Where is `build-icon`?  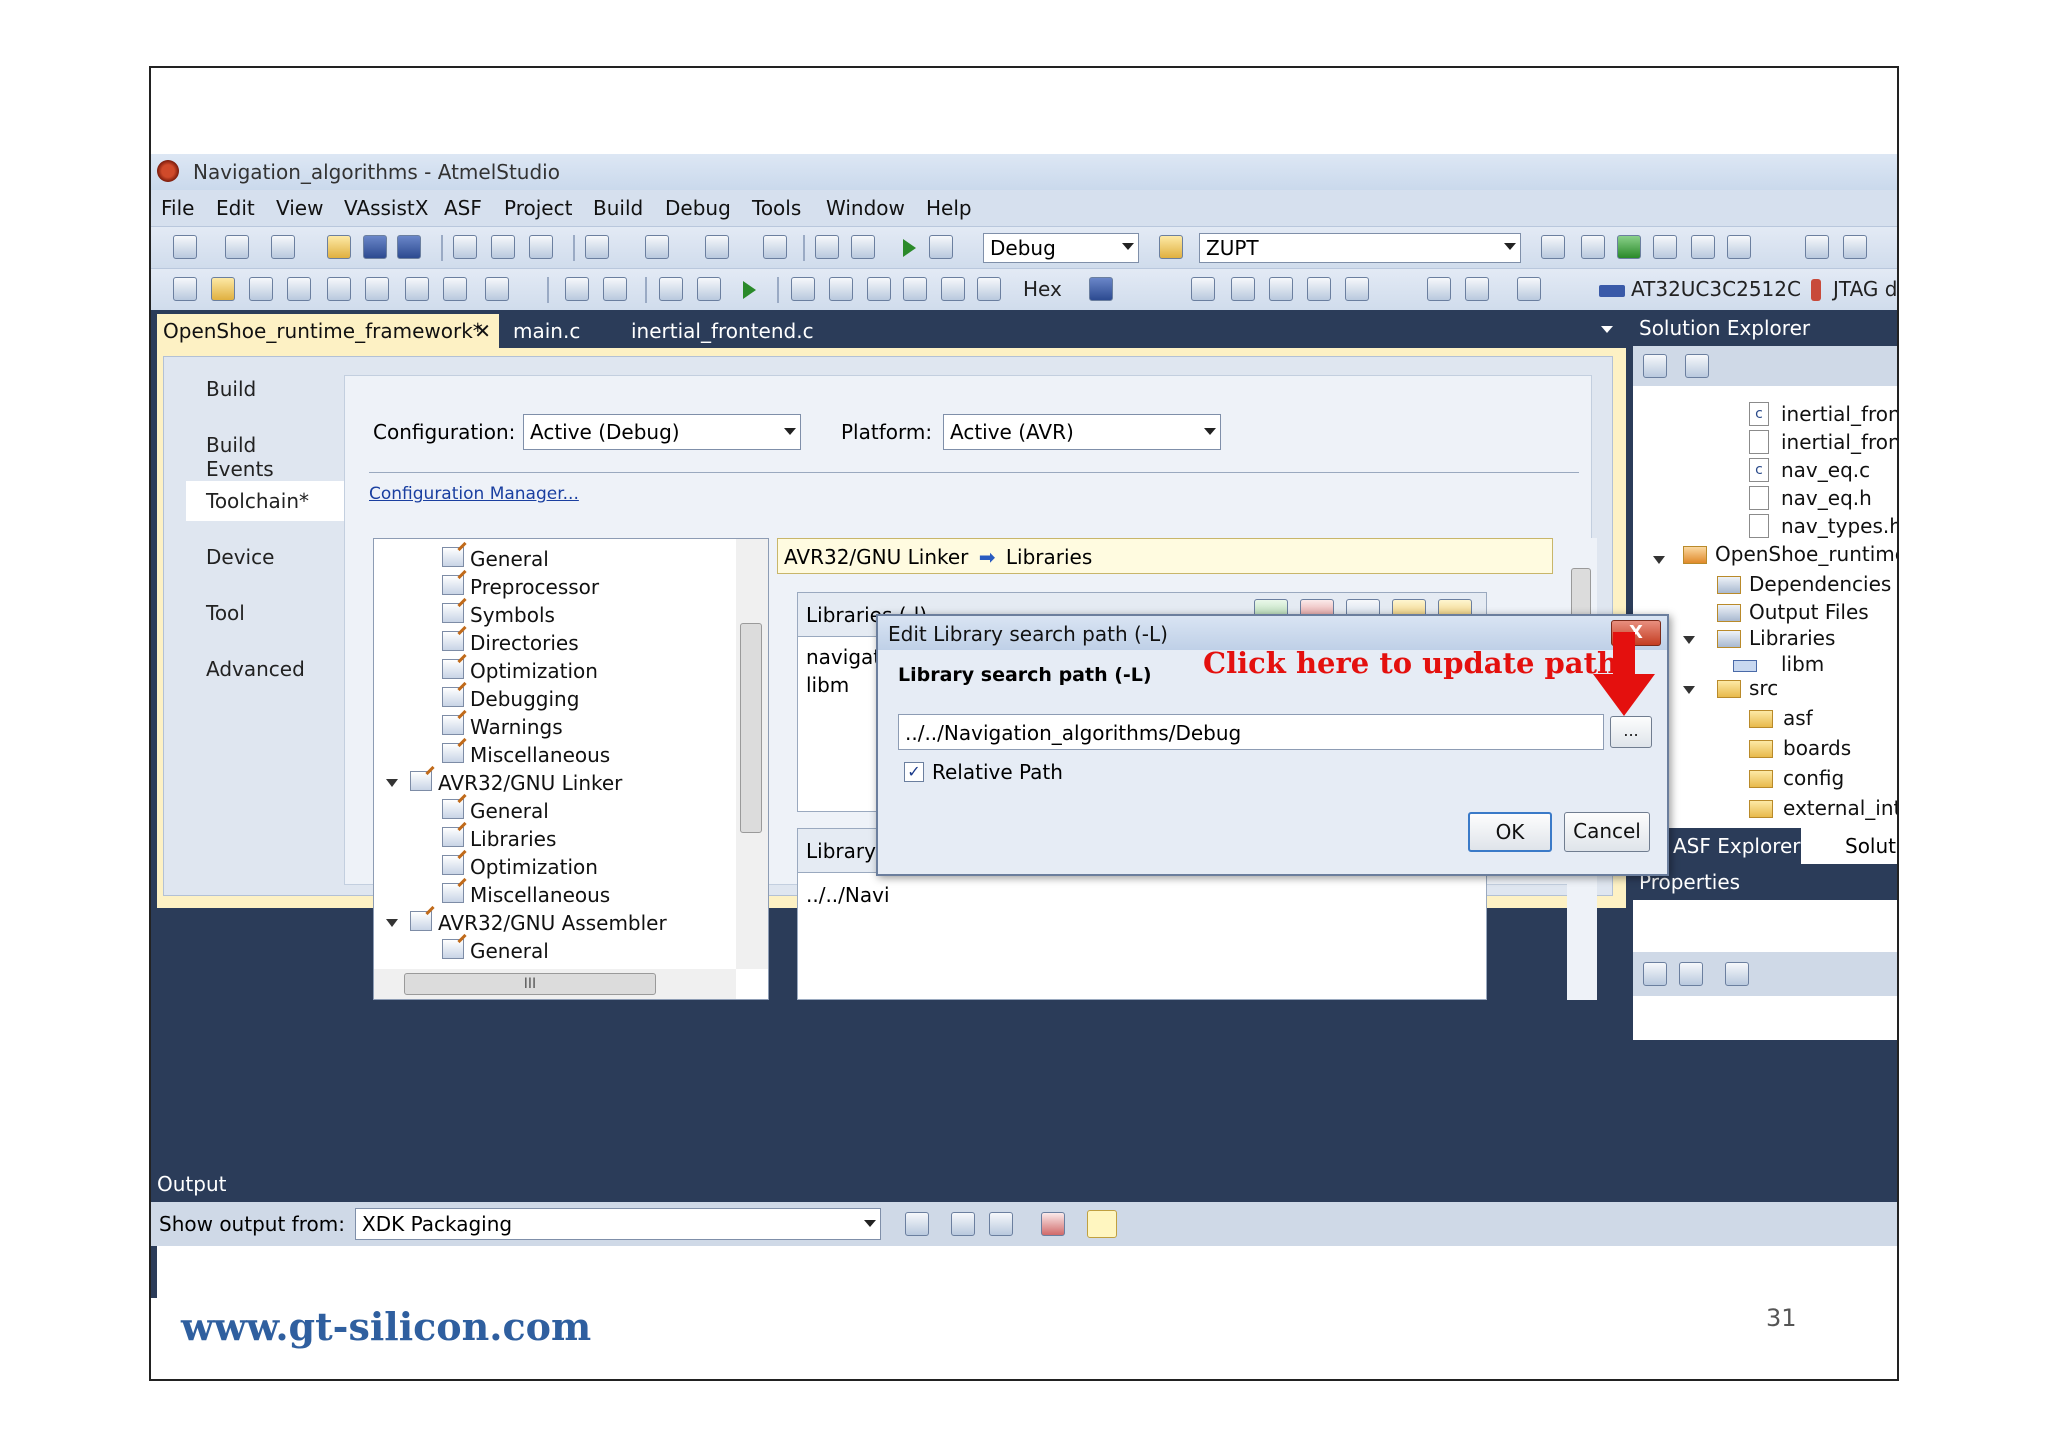
build-icon is located at coordinates (827, 247).